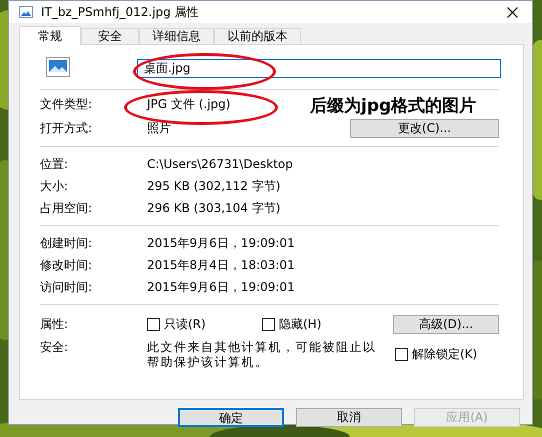  I want to click on tab: 以前的版本, so click(257, 36).